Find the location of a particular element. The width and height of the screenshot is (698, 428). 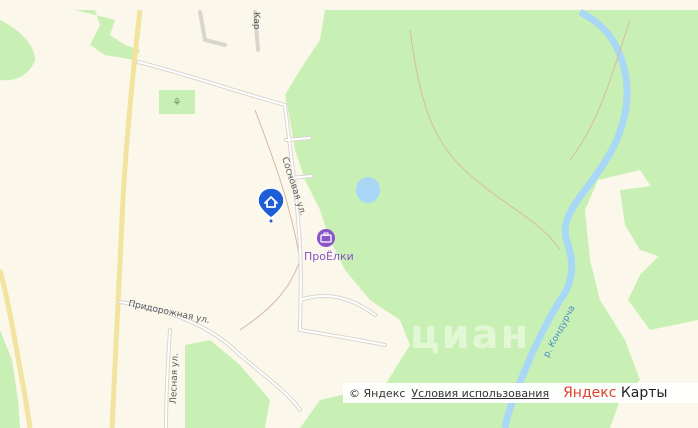

terms-link: Условия использования is located at coordinates (480, 393).